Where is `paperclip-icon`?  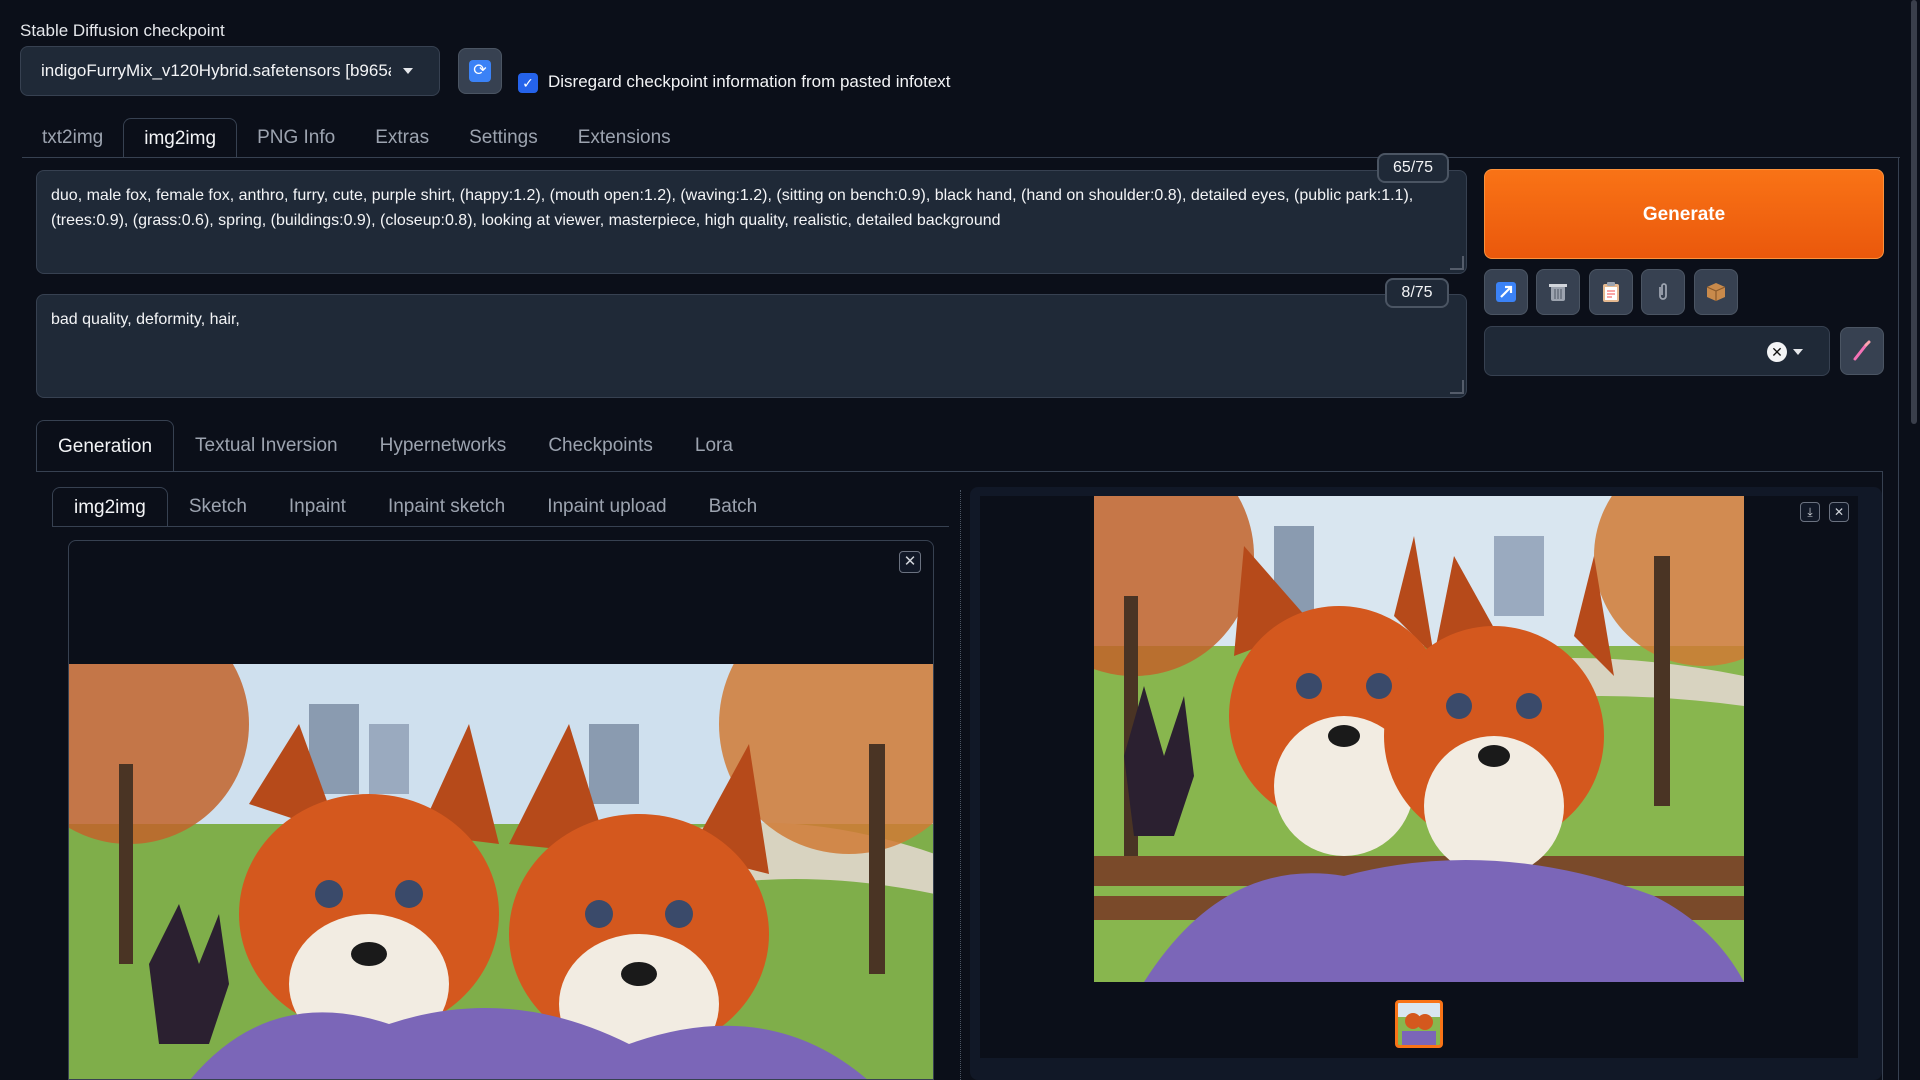 paperclip-icon is located at coordinates (1663, 291).